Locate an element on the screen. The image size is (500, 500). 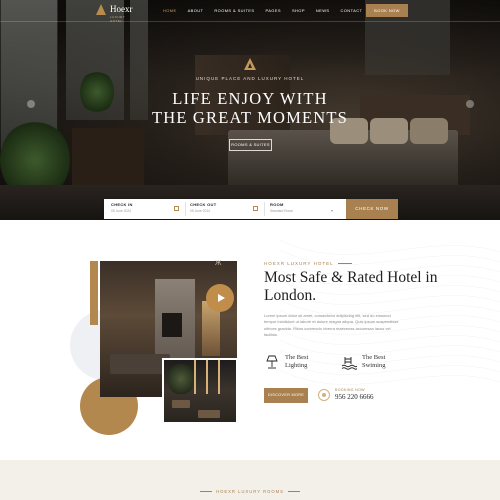
call-label: BOOKING NOW is located at coordinates (350, 390).